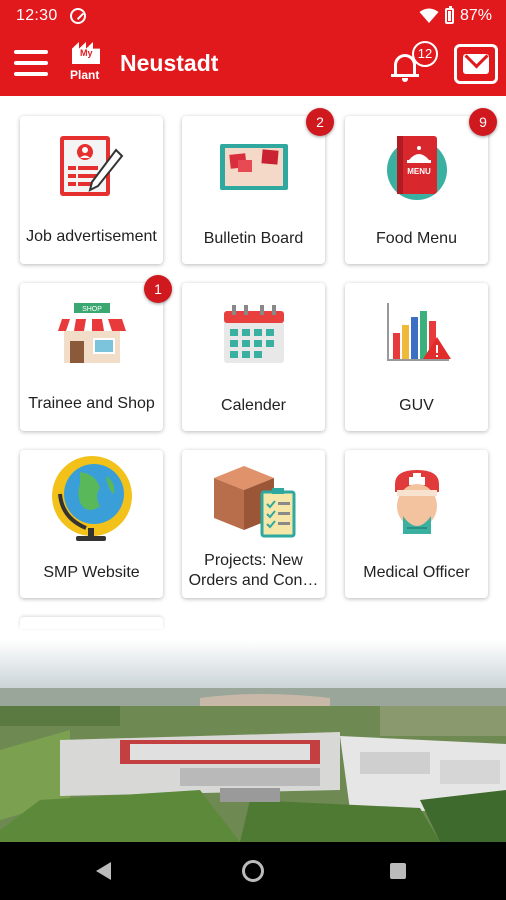  I want to click on logo-plant-text: Plant, so click(85, 75).